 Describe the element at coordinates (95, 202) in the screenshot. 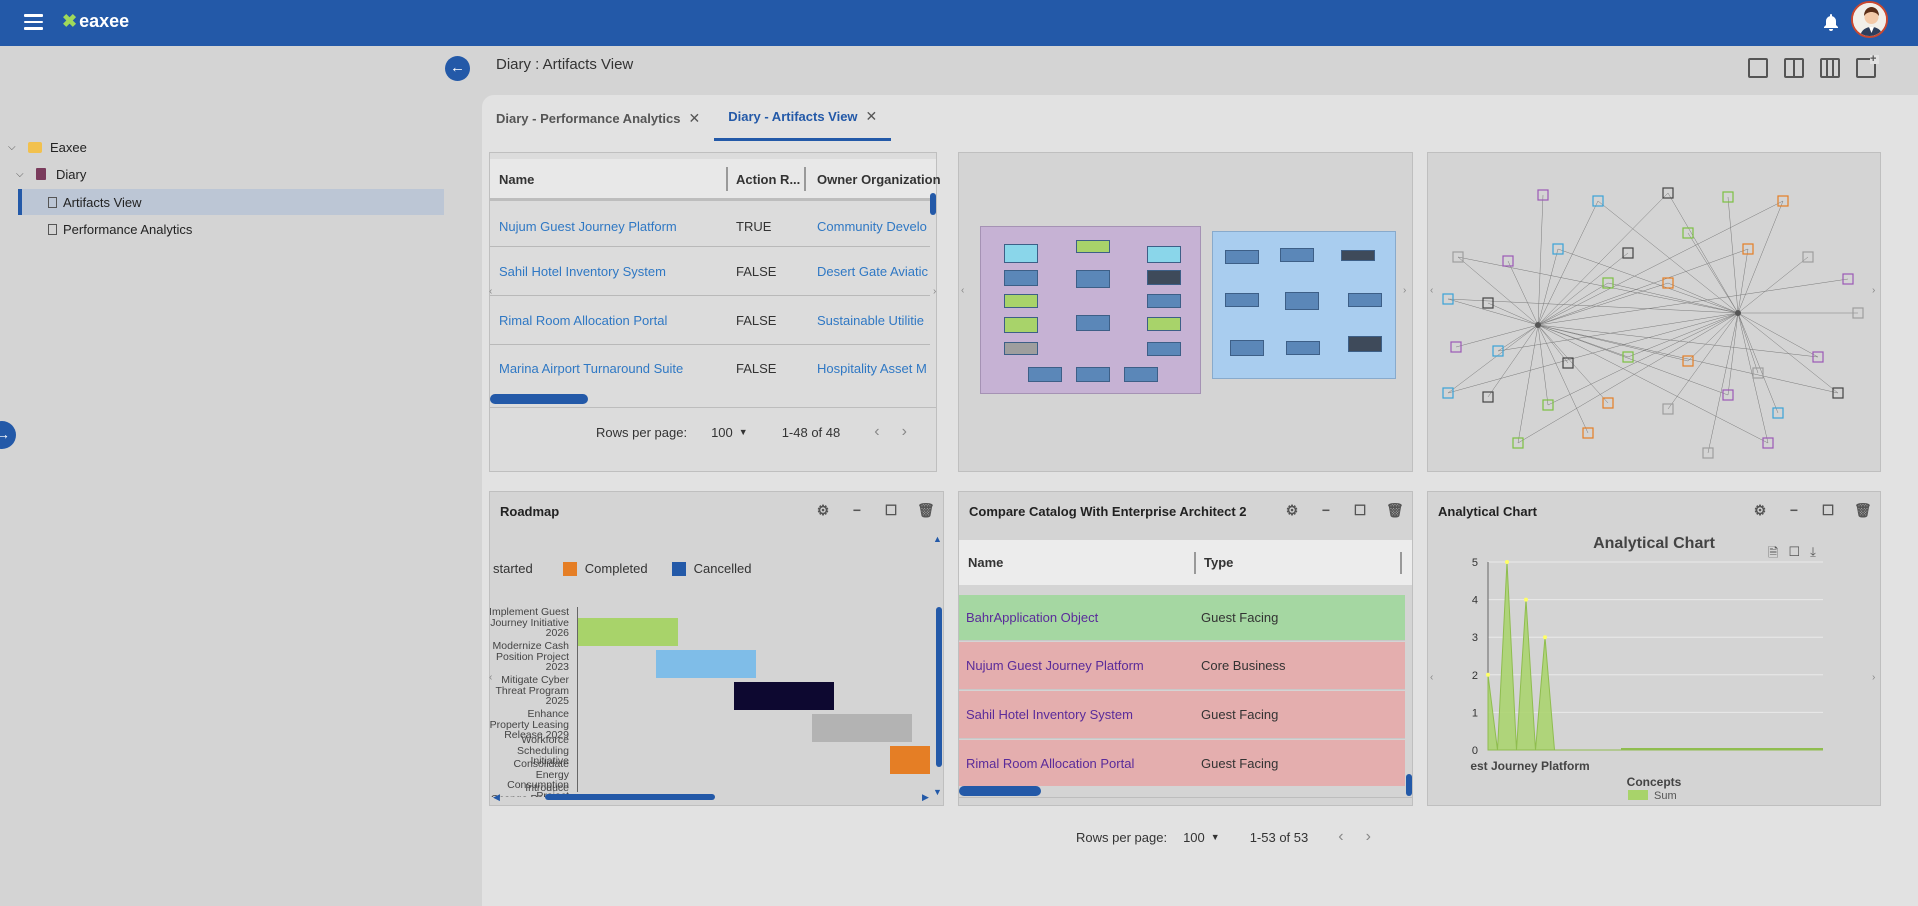

I see `tree-item-artifacts-view: Artifacts View` at that location.